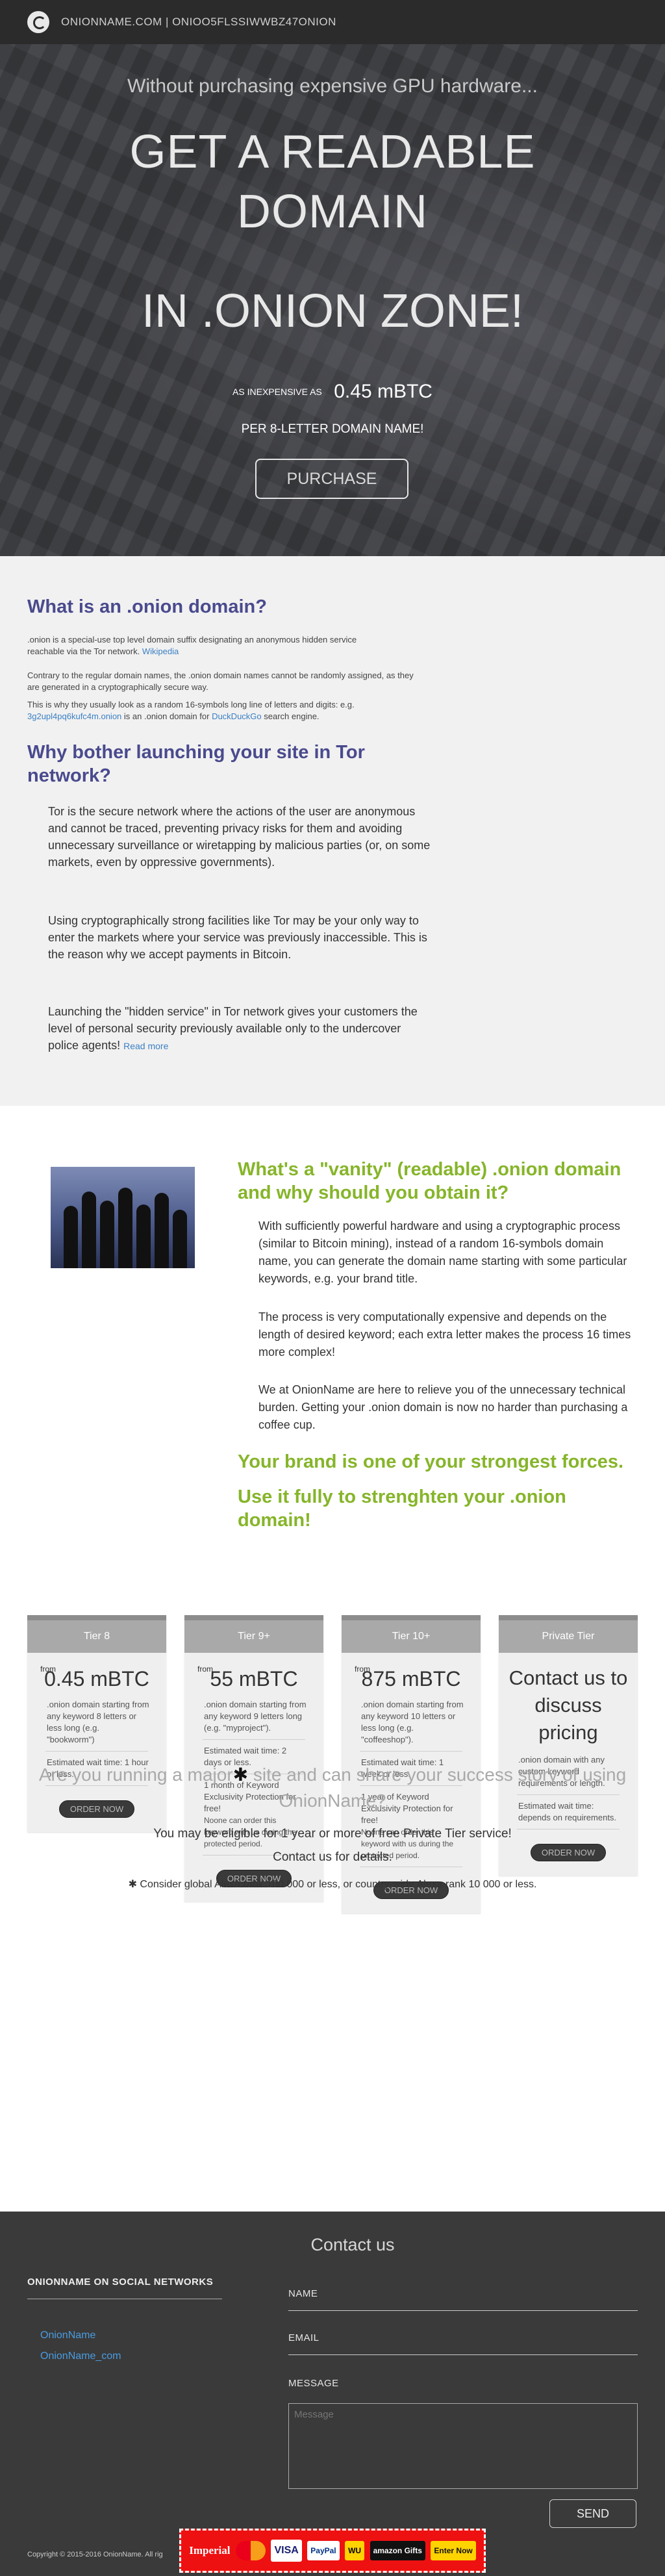  What do you see at coordinates (147, 606) in the screenshot?
I see `what-title: What is an .onion domain?` at bounding box center [147, 606].